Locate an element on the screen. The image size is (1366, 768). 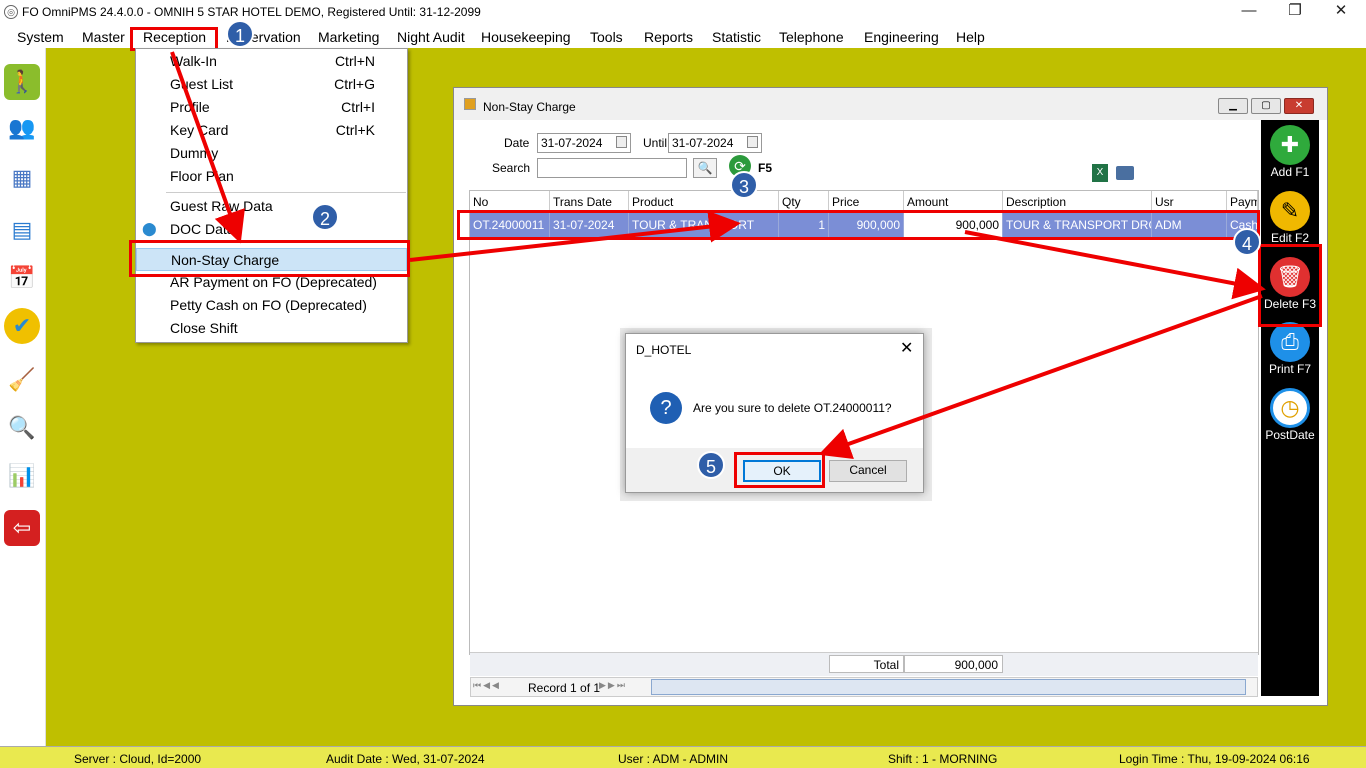
postdate-button: ◷ PostDate is located at coordinates (1290, 415).